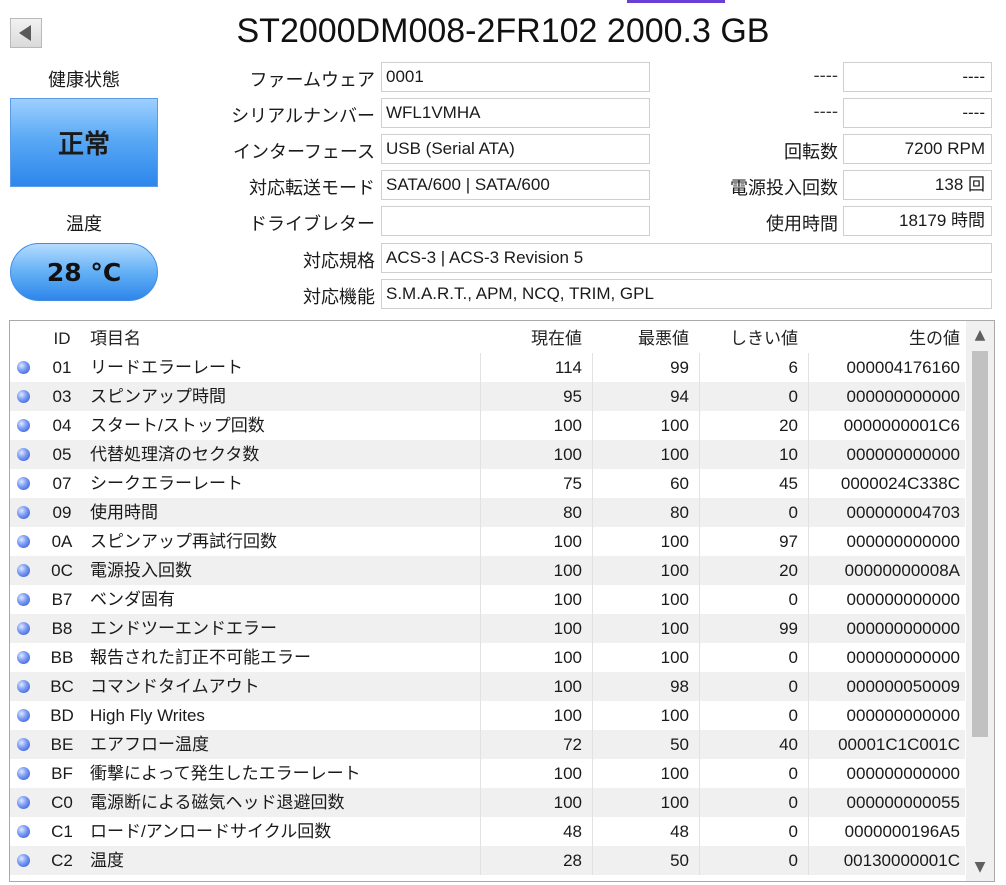 Image resolution: width=1006 pixels, height=885 pixels. I want to click on cell-name: 報告された訂正不可能エラー, so click(200, 657).